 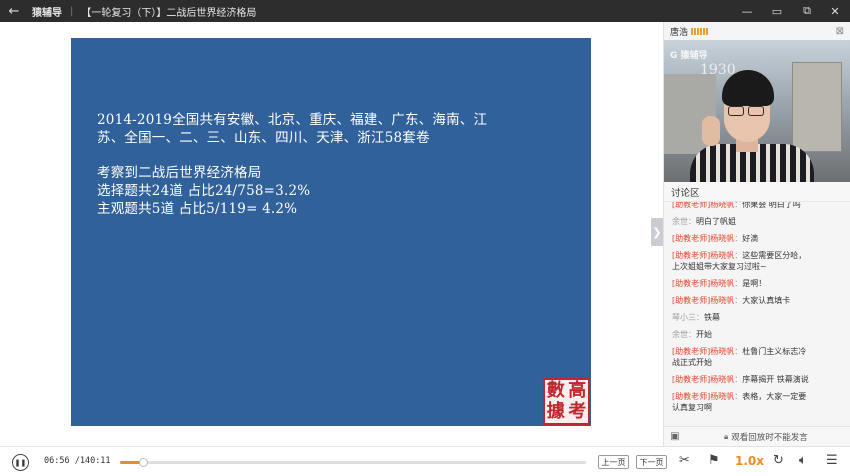 I want to click on chat-text: 序幕揭开 铁幕演说, so click(x=775, y=379).